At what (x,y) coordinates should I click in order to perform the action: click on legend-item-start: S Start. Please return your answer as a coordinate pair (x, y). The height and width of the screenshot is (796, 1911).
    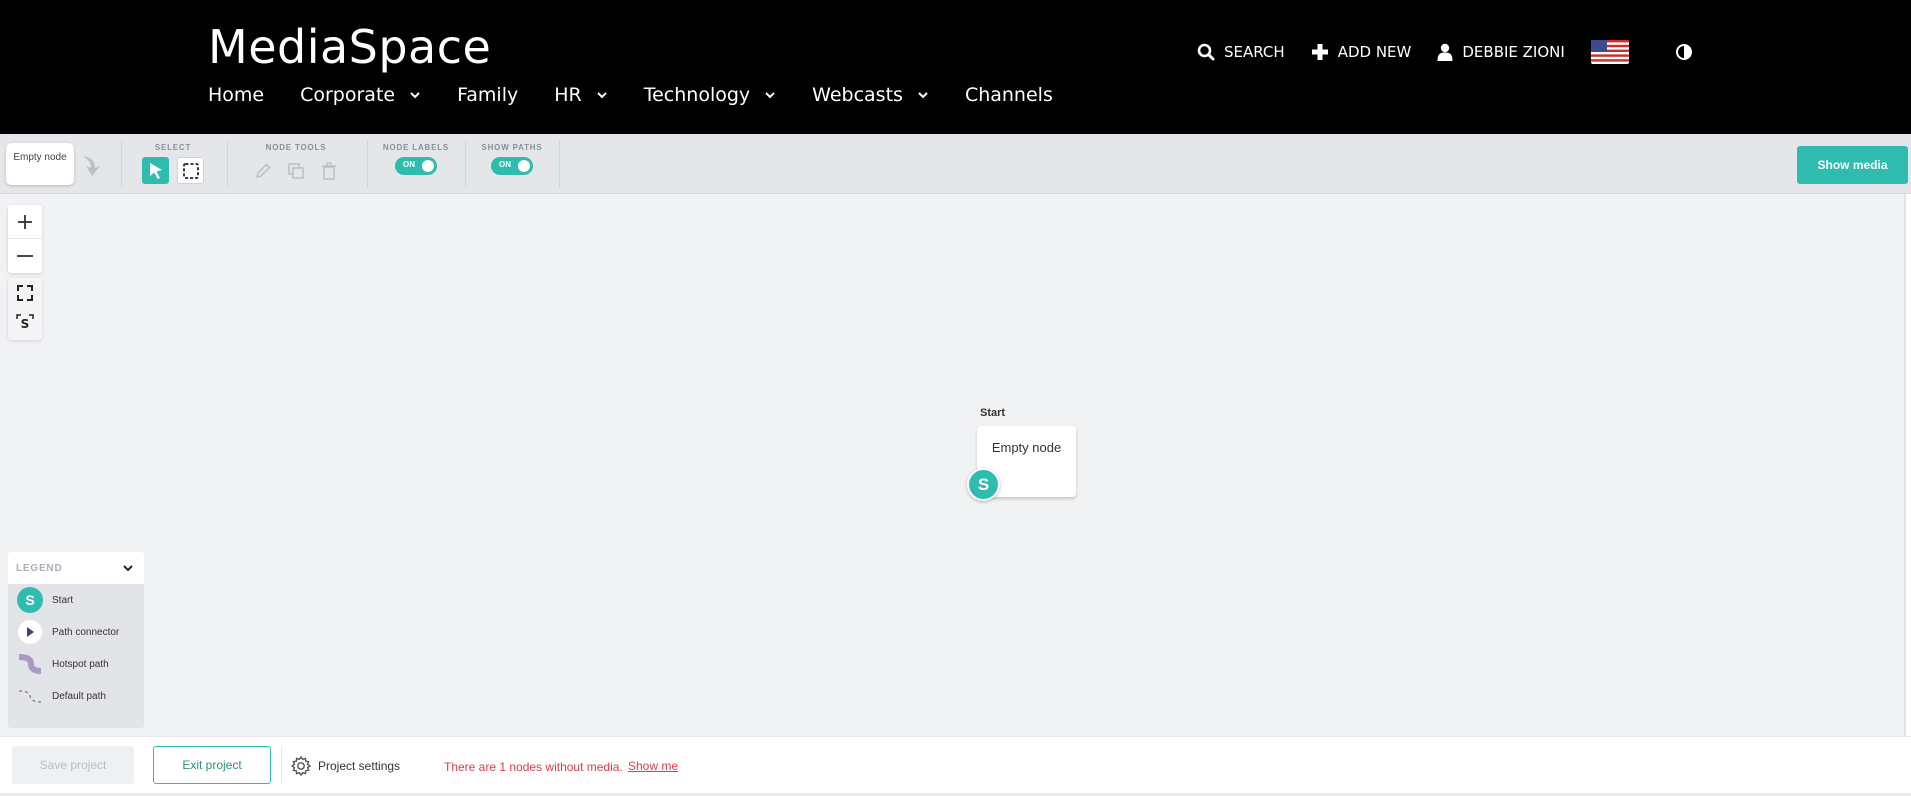
    Looking at the image, I should click on (76, 600).